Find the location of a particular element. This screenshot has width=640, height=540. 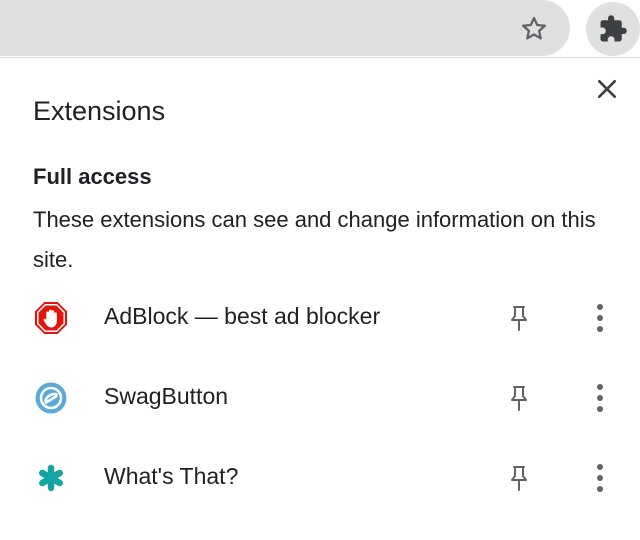

close-icon is located at coordinates (607, 89).